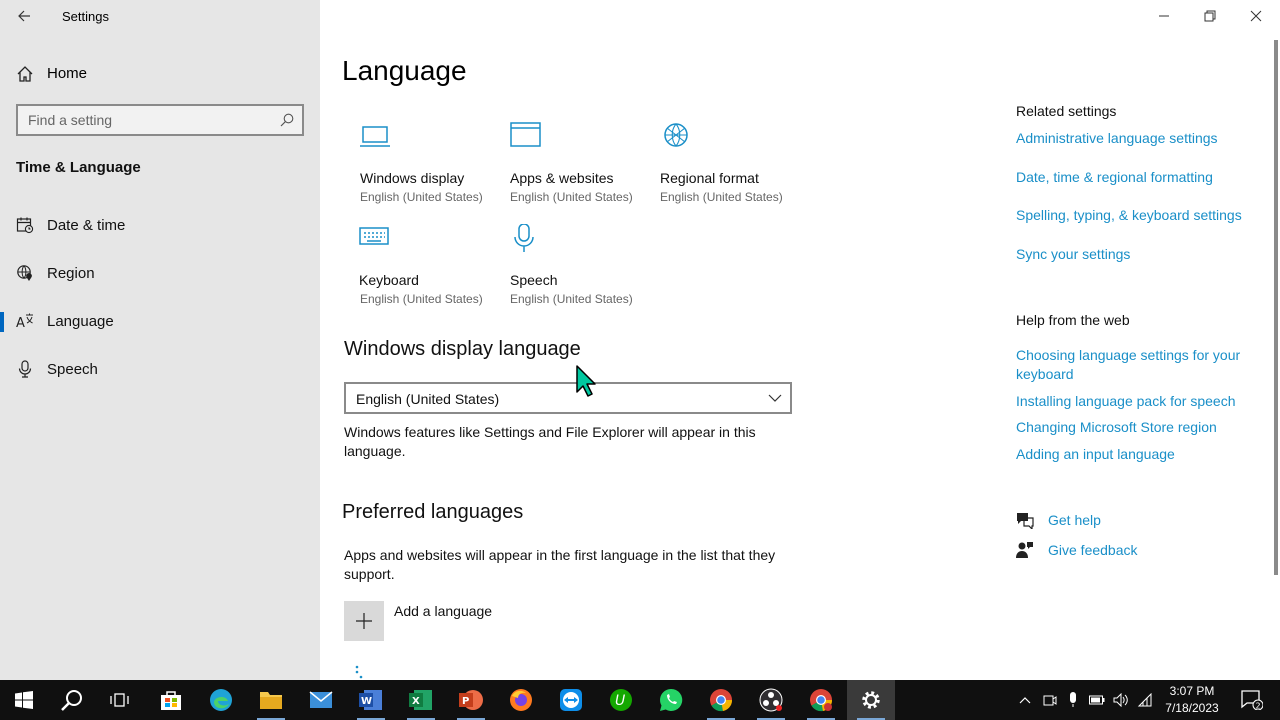  I want to click on task-view-icon, so click(119, 700).